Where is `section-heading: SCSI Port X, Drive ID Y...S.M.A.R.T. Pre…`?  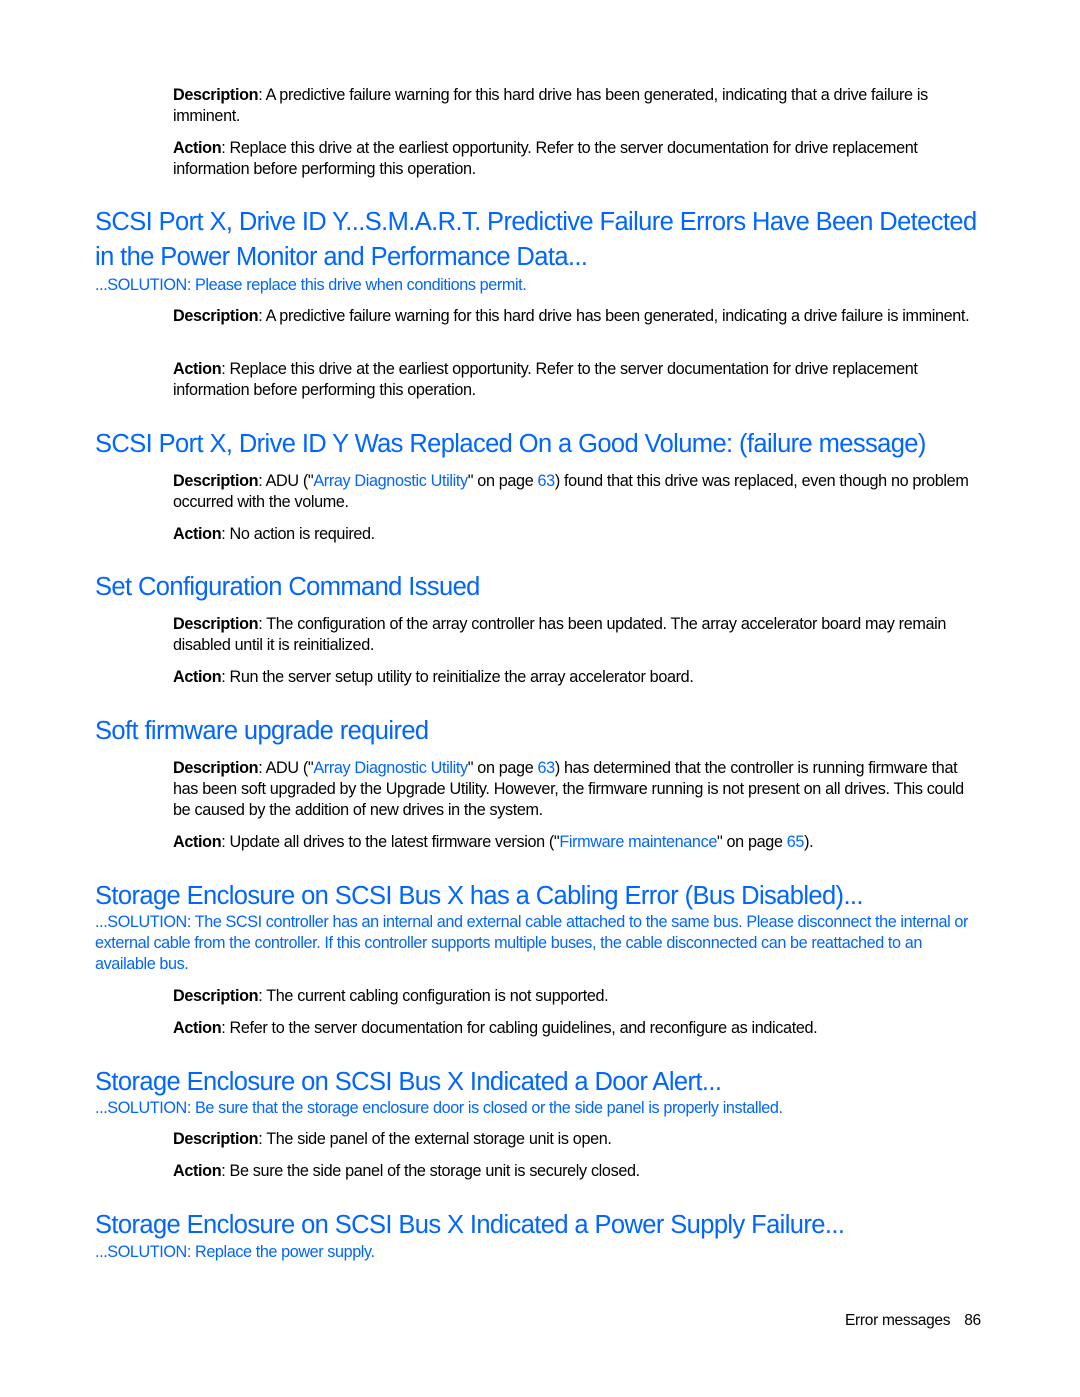
section-heading: SCSI Port X, Drive ID Y...S.M.A.R.T. Pre… is located at coordinates (545, 240).